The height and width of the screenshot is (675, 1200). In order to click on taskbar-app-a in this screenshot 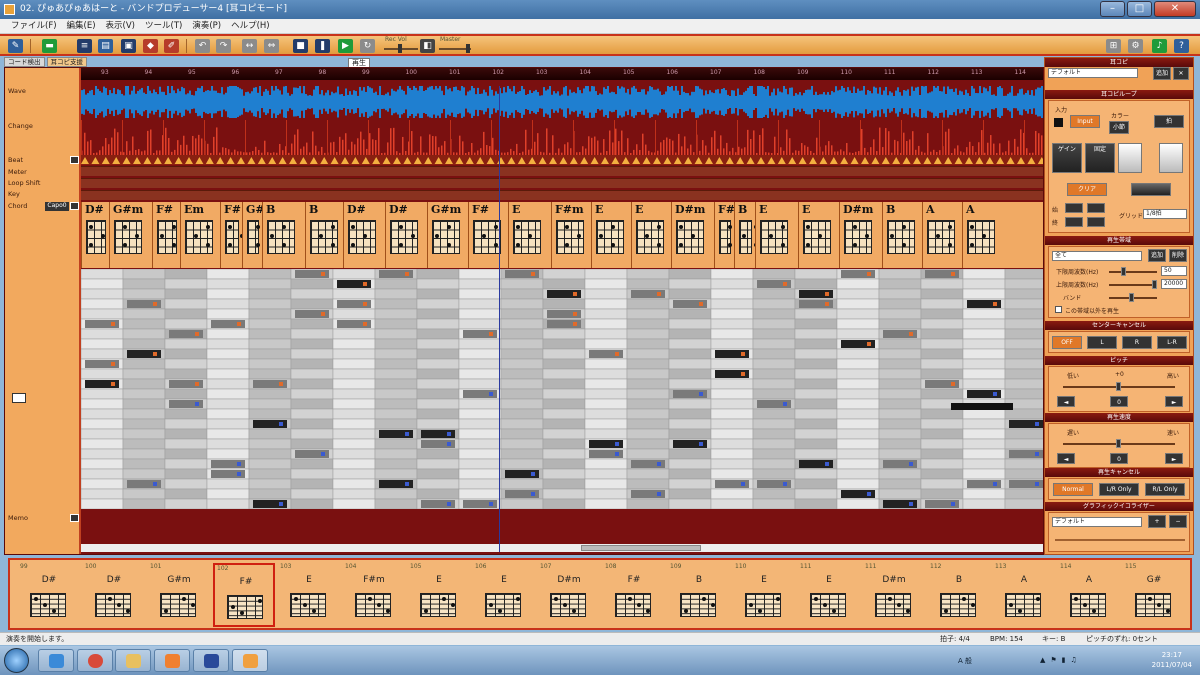, I will do `click(211, 660)`.